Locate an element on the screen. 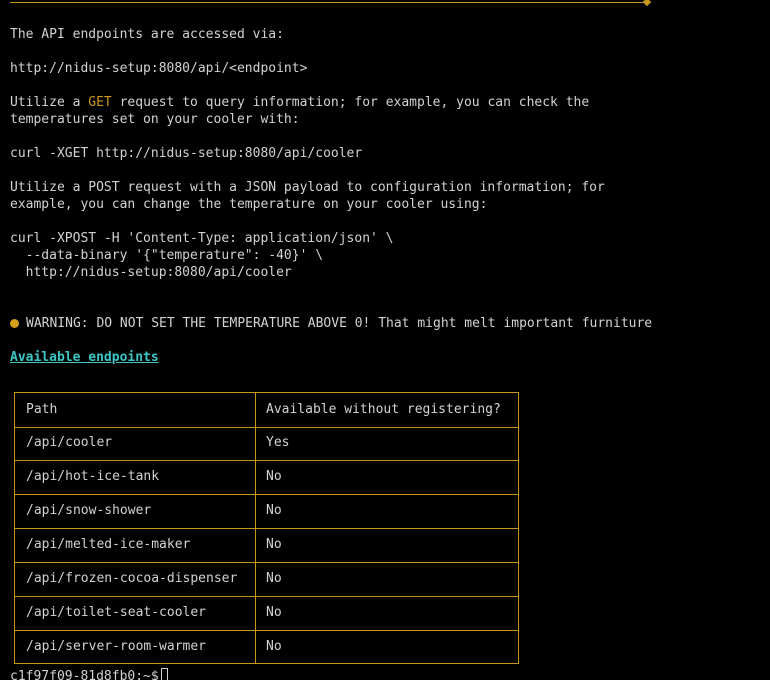 This screenshot has height=680, width=770. post-command-line3: http://nidus-setup:8080/api/cooler is located at coordinates (151, 272).